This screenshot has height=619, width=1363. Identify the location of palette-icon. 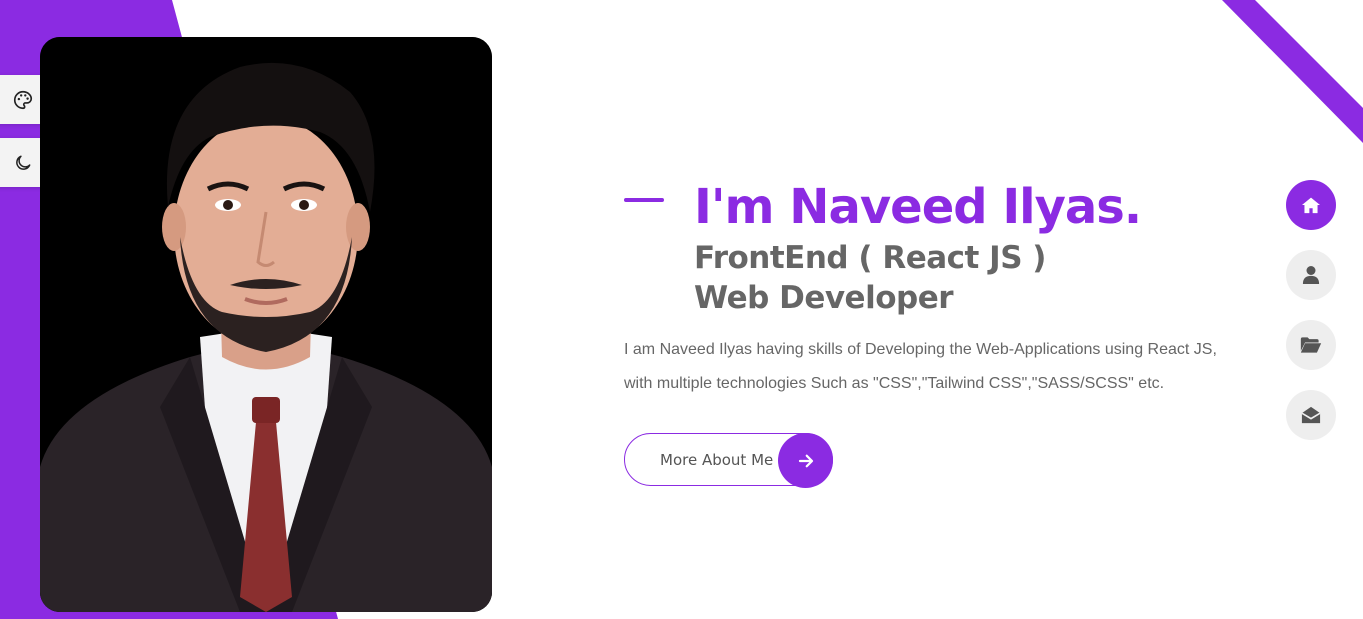
(23, 99).